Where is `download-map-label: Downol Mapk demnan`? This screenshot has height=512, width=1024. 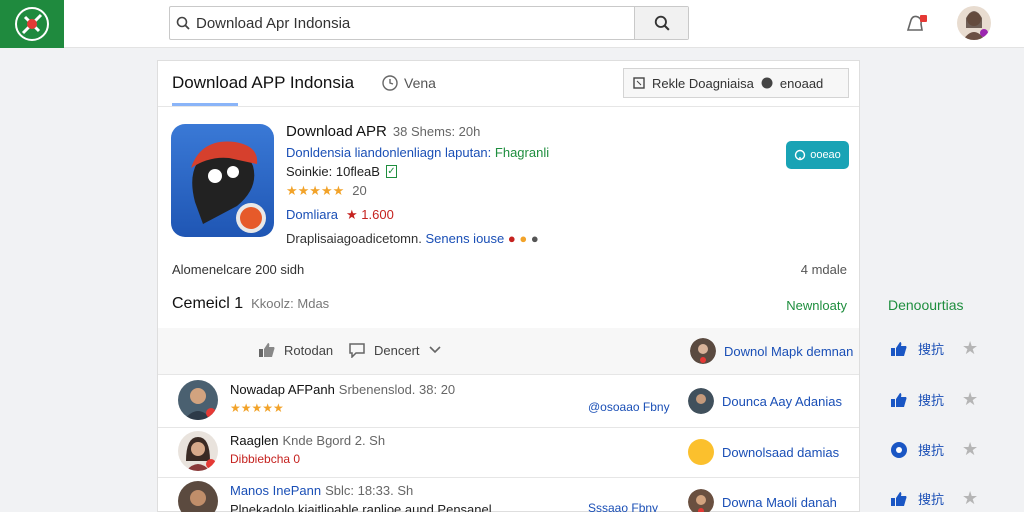
download-map-label: Downol Mapk demnan is located at coordinates (789, 351).